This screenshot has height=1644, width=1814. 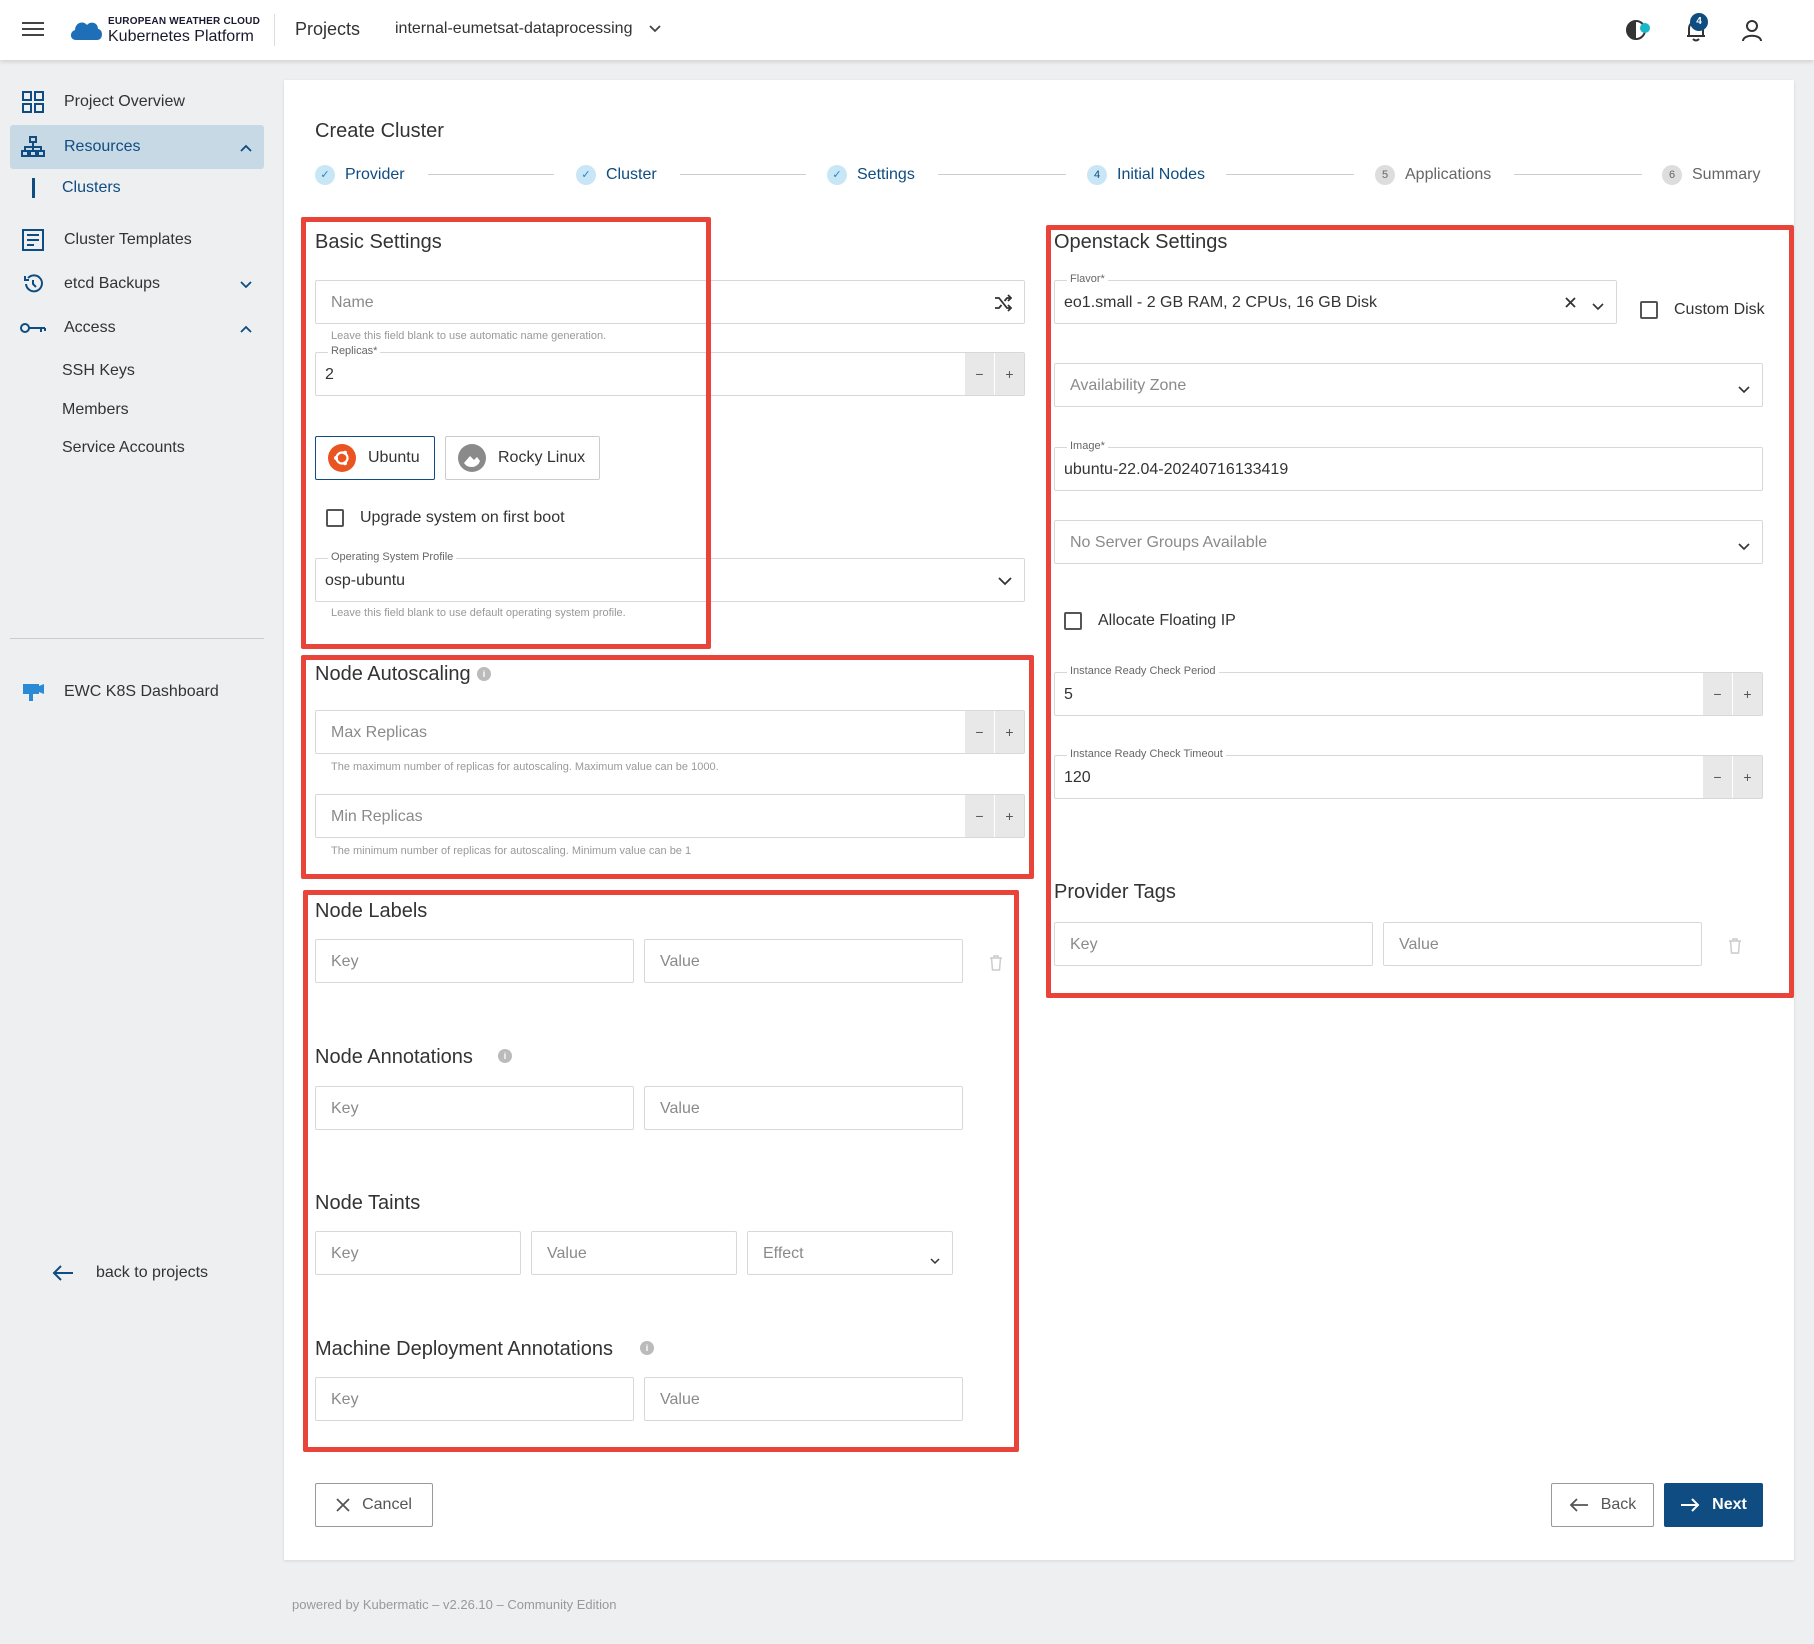 I want to click on cloud-logo-icon, so click(x=86, y=31).